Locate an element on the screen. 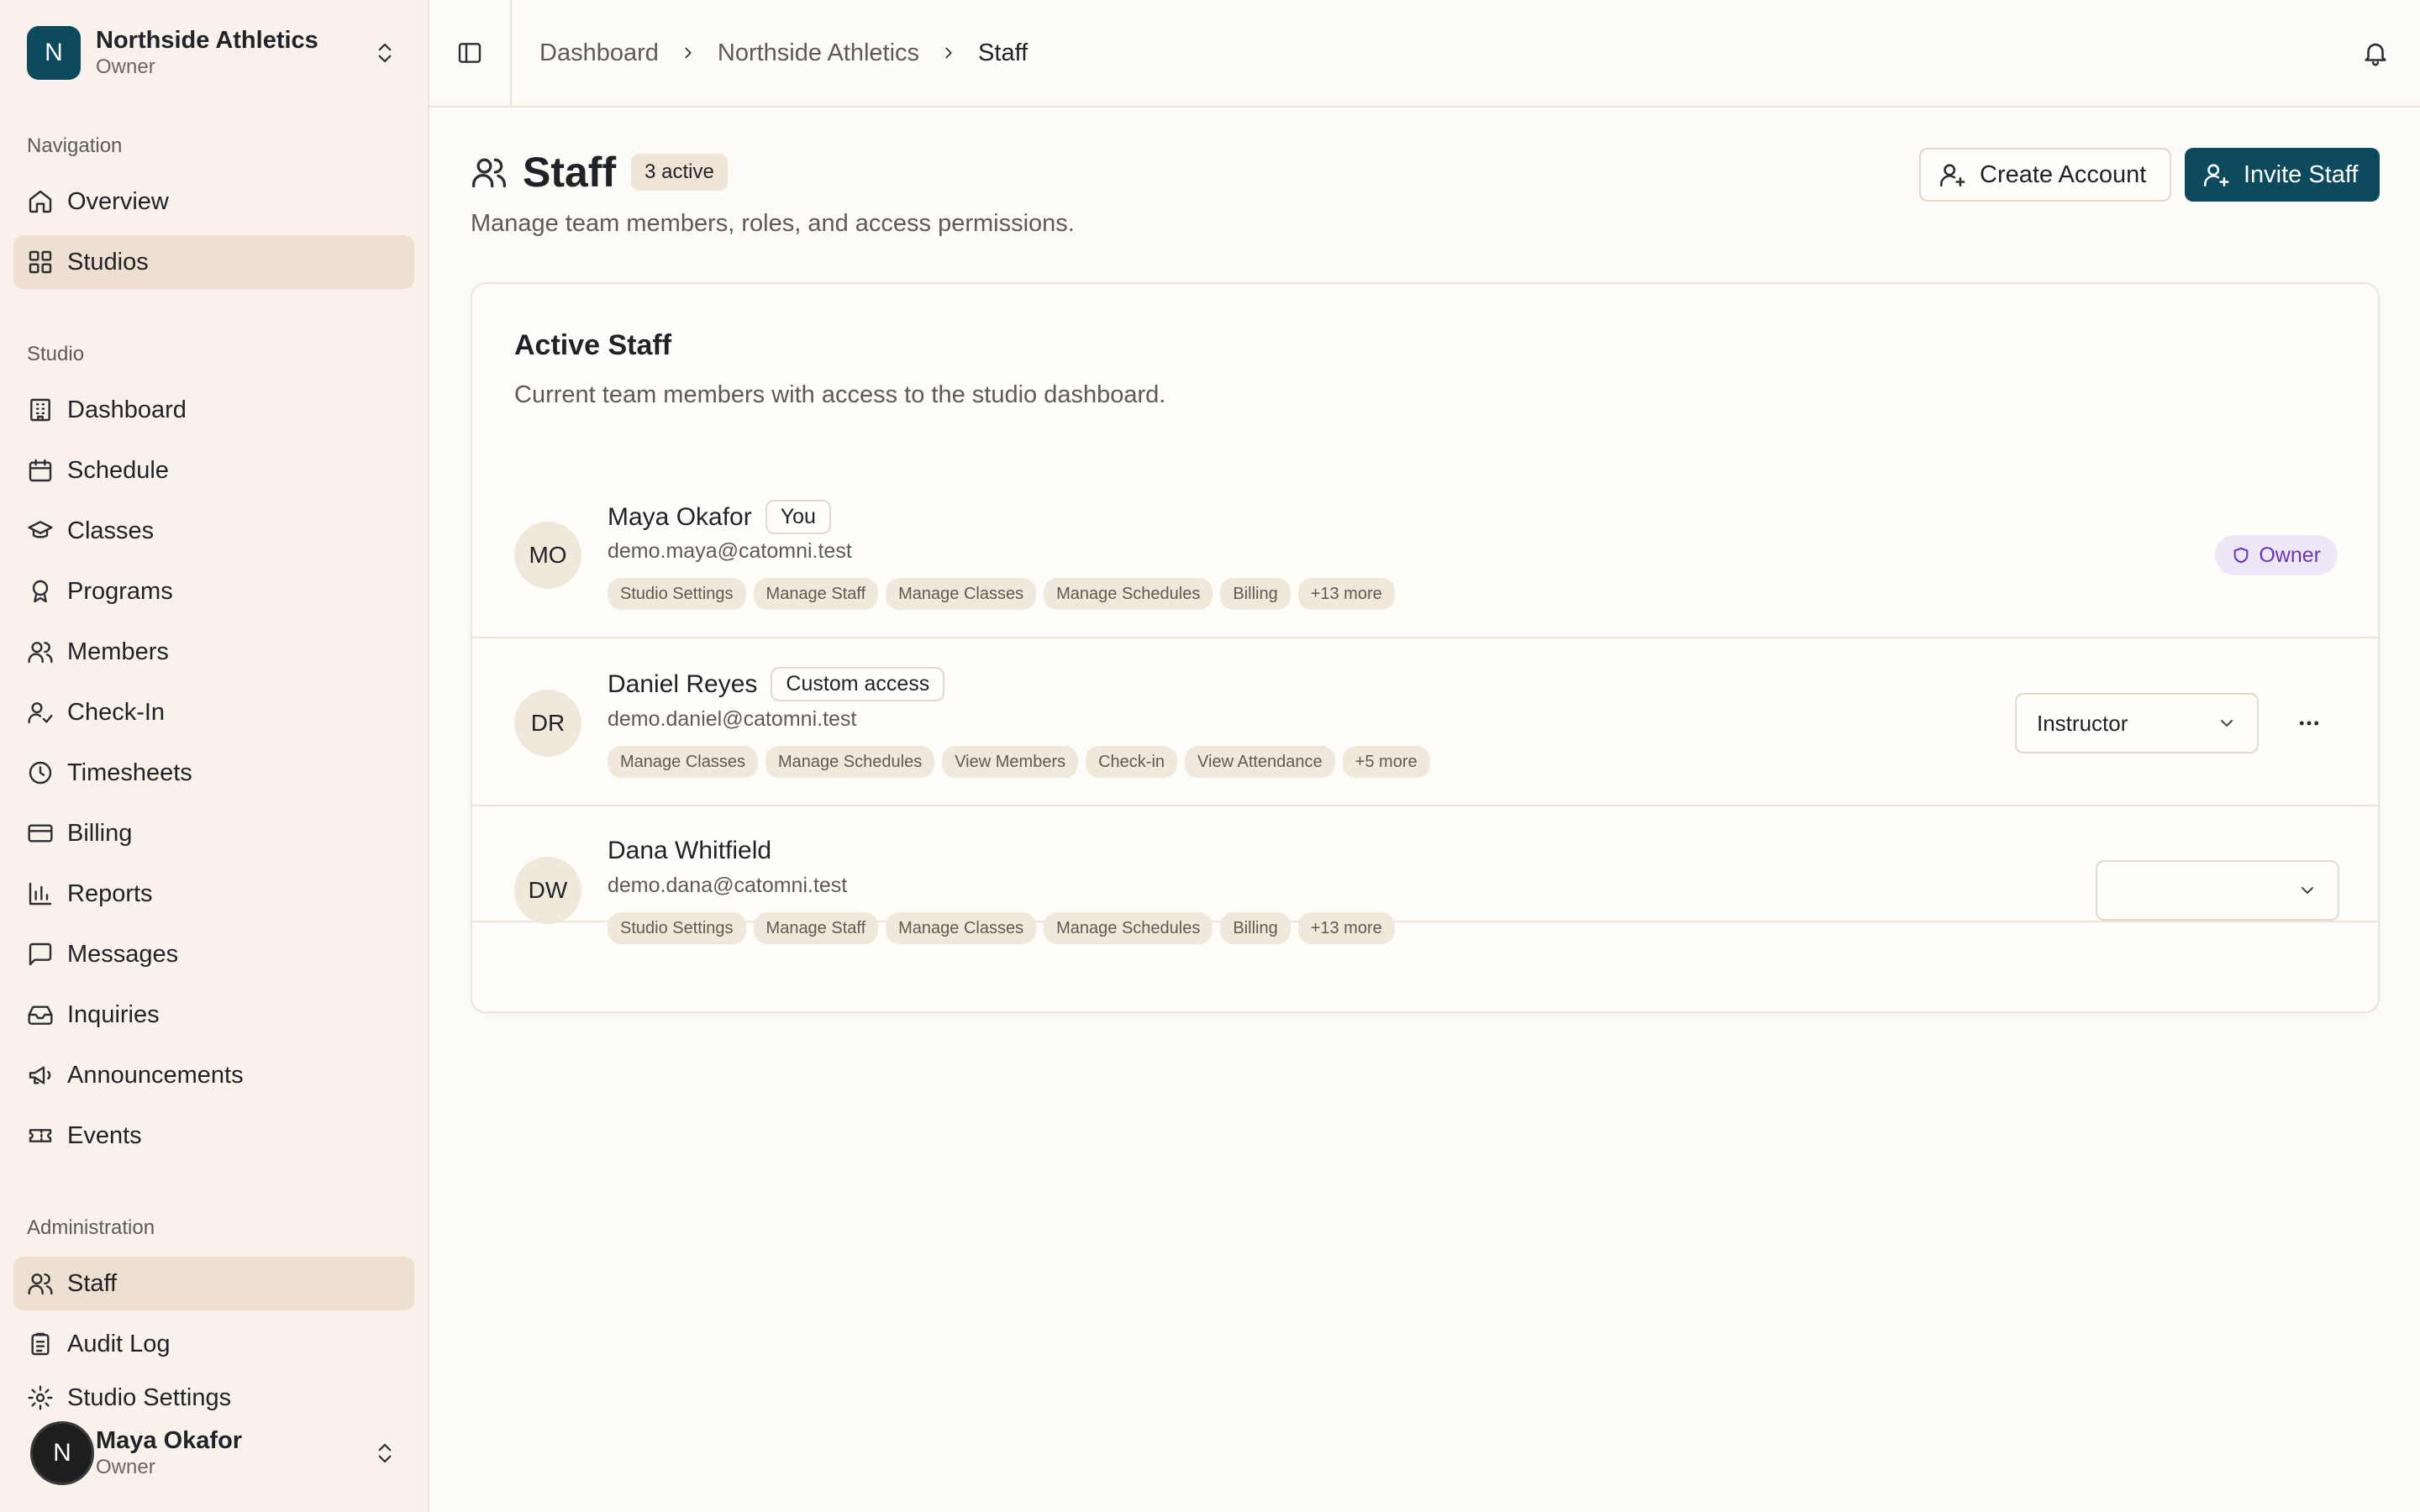  nav-section-navigation: Navigation is located at coordinates (75, 145).